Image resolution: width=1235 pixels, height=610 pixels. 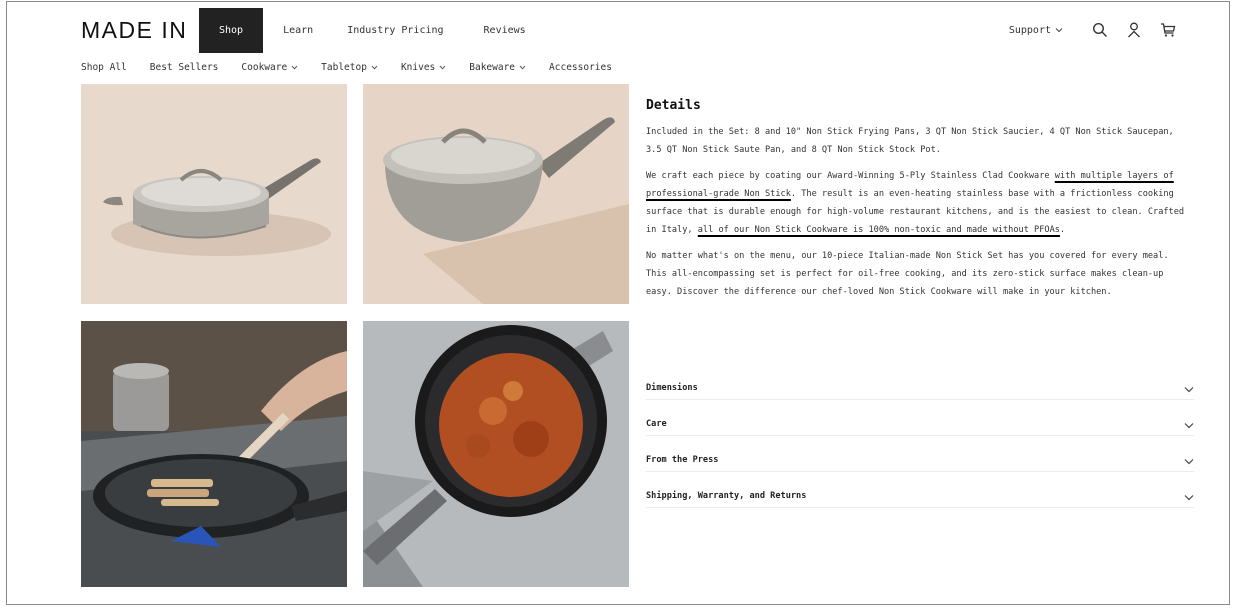 I want to click on subnav-bakeware: Bakeware, so click(x=497, y=67).